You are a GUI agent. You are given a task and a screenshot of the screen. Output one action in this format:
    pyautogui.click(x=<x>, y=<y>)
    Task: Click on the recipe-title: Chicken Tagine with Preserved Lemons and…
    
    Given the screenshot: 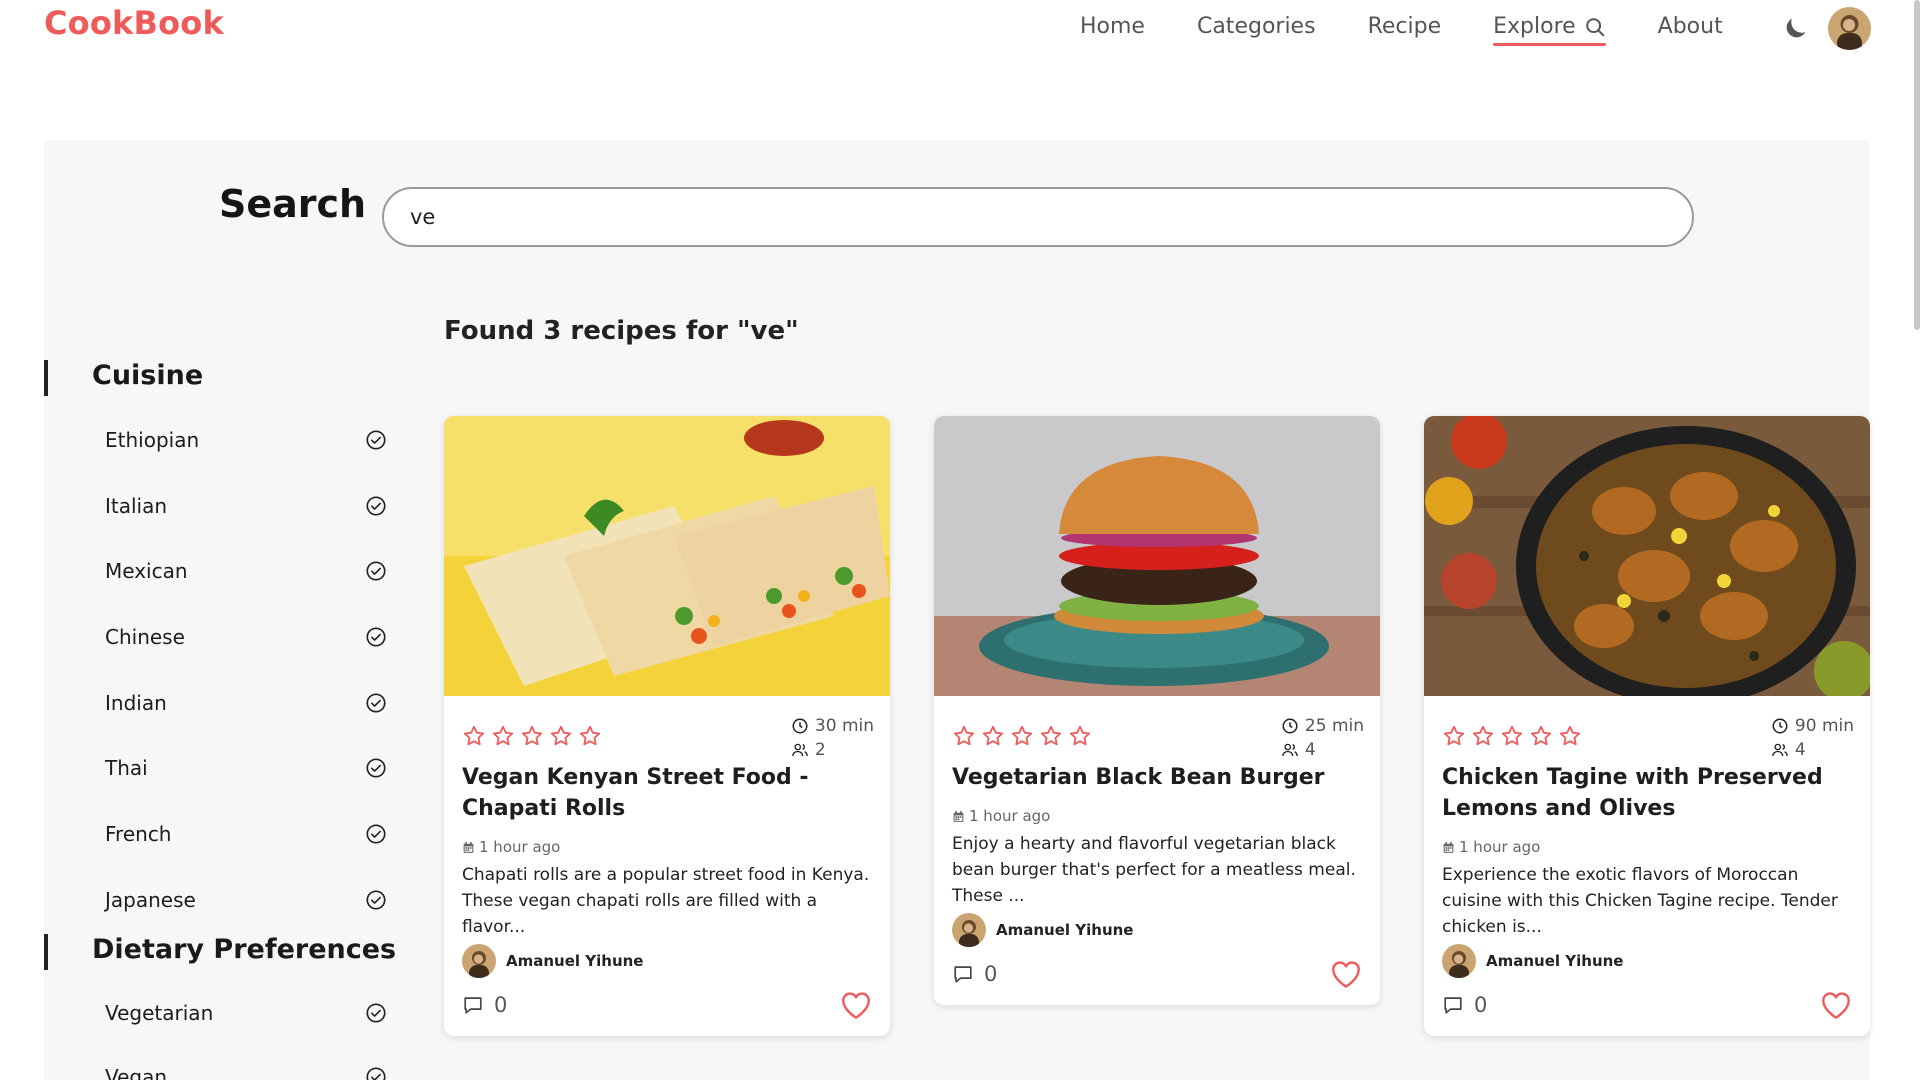 What is the action you would take?
    pyautogui.click(x=1647, y=793)
    